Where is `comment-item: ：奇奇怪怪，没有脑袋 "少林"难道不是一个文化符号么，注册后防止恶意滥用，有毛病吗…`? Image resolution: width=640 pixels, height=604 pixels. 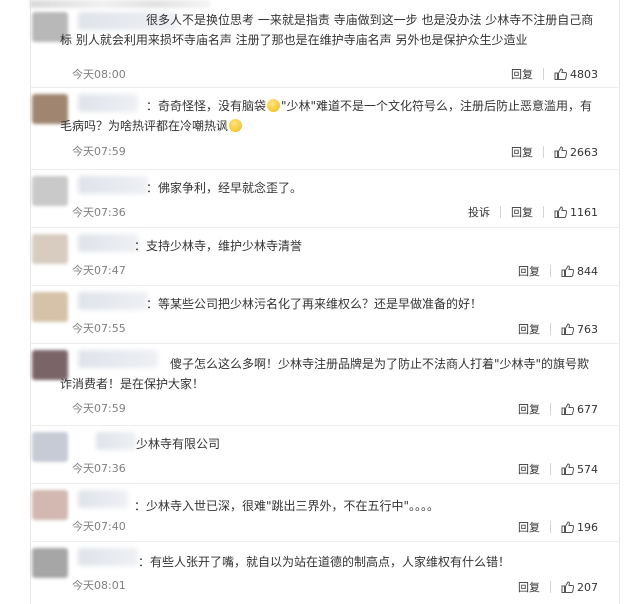
comment-item: ：奇奇怪怪，没有脑袋 "少林"难道不是一个文化符号么，注册后防止恶意滥用，有毛病吗… is located at coordinates (325, 129).